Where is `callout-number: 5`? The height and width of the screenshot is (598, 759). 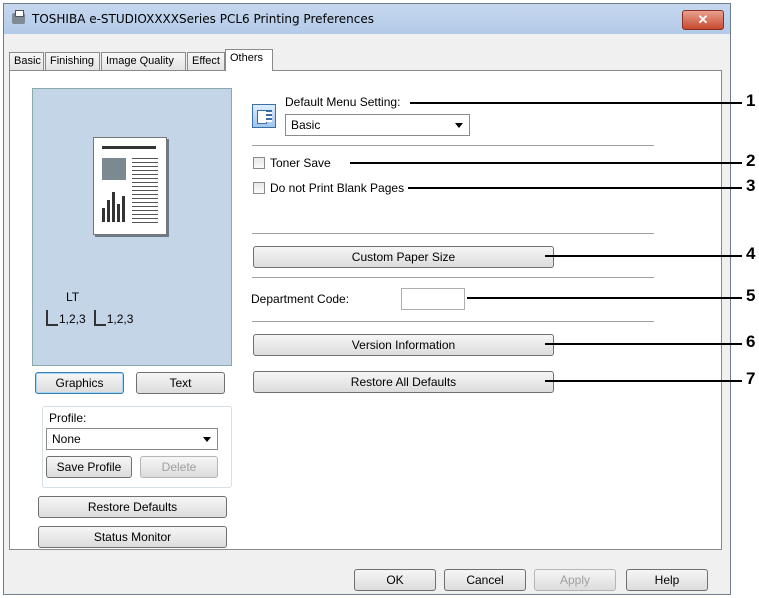
callout-number: 5 is located at coordinates (751, 295).